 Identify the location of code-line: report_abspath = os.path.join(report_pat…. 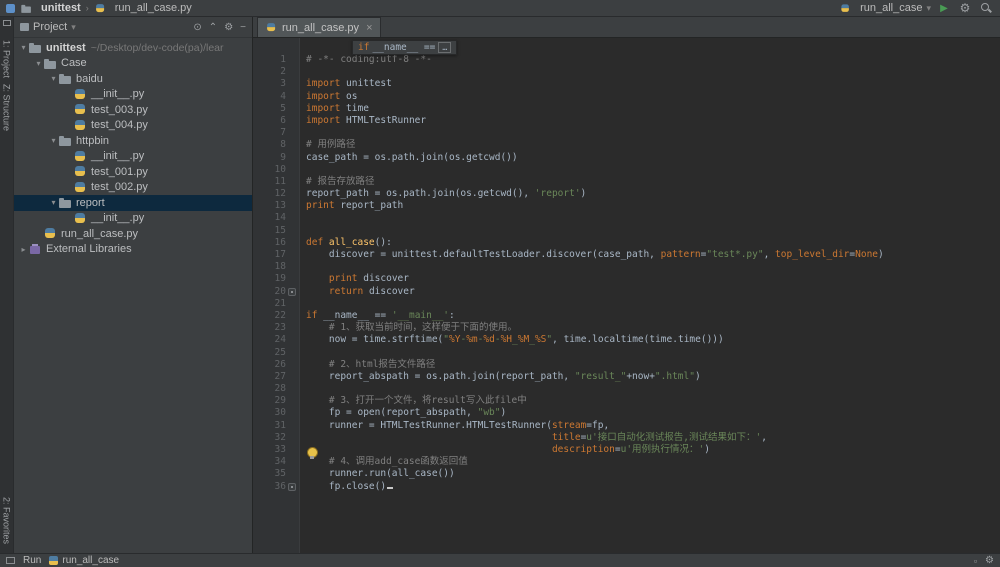
(653, 377).